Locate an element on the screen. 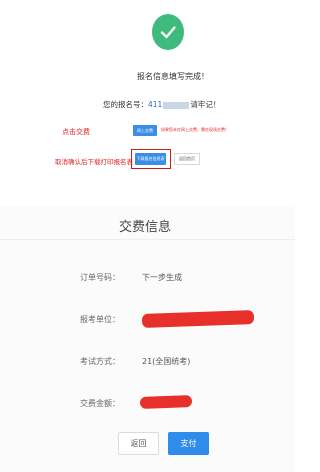 This screenshot has width=320, height=472. regno-prefix: 您的报名号： is located at coordinates (125, 104).